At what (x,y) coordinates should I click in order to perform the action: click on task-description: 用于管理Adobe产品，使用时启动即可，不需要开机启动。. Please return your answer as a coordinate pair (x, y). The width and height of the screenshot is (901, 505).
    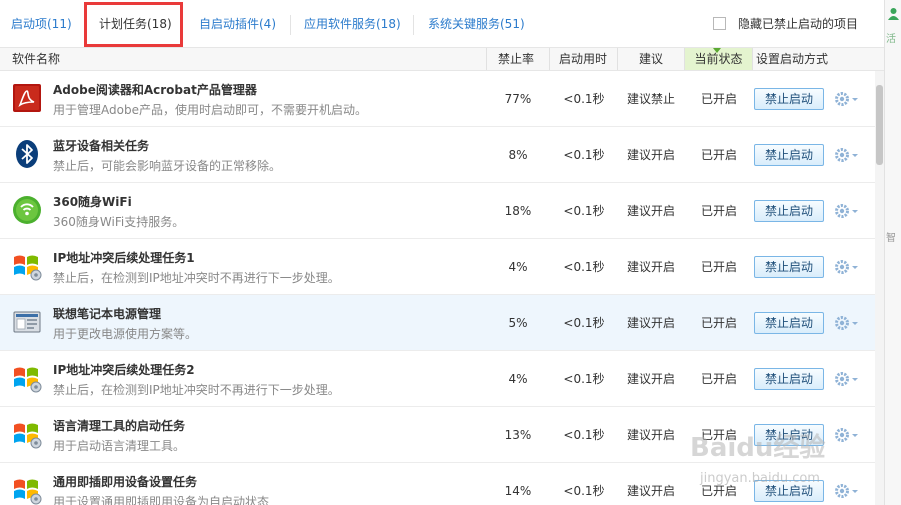
    Looking at the image, I should click on (210, 110).